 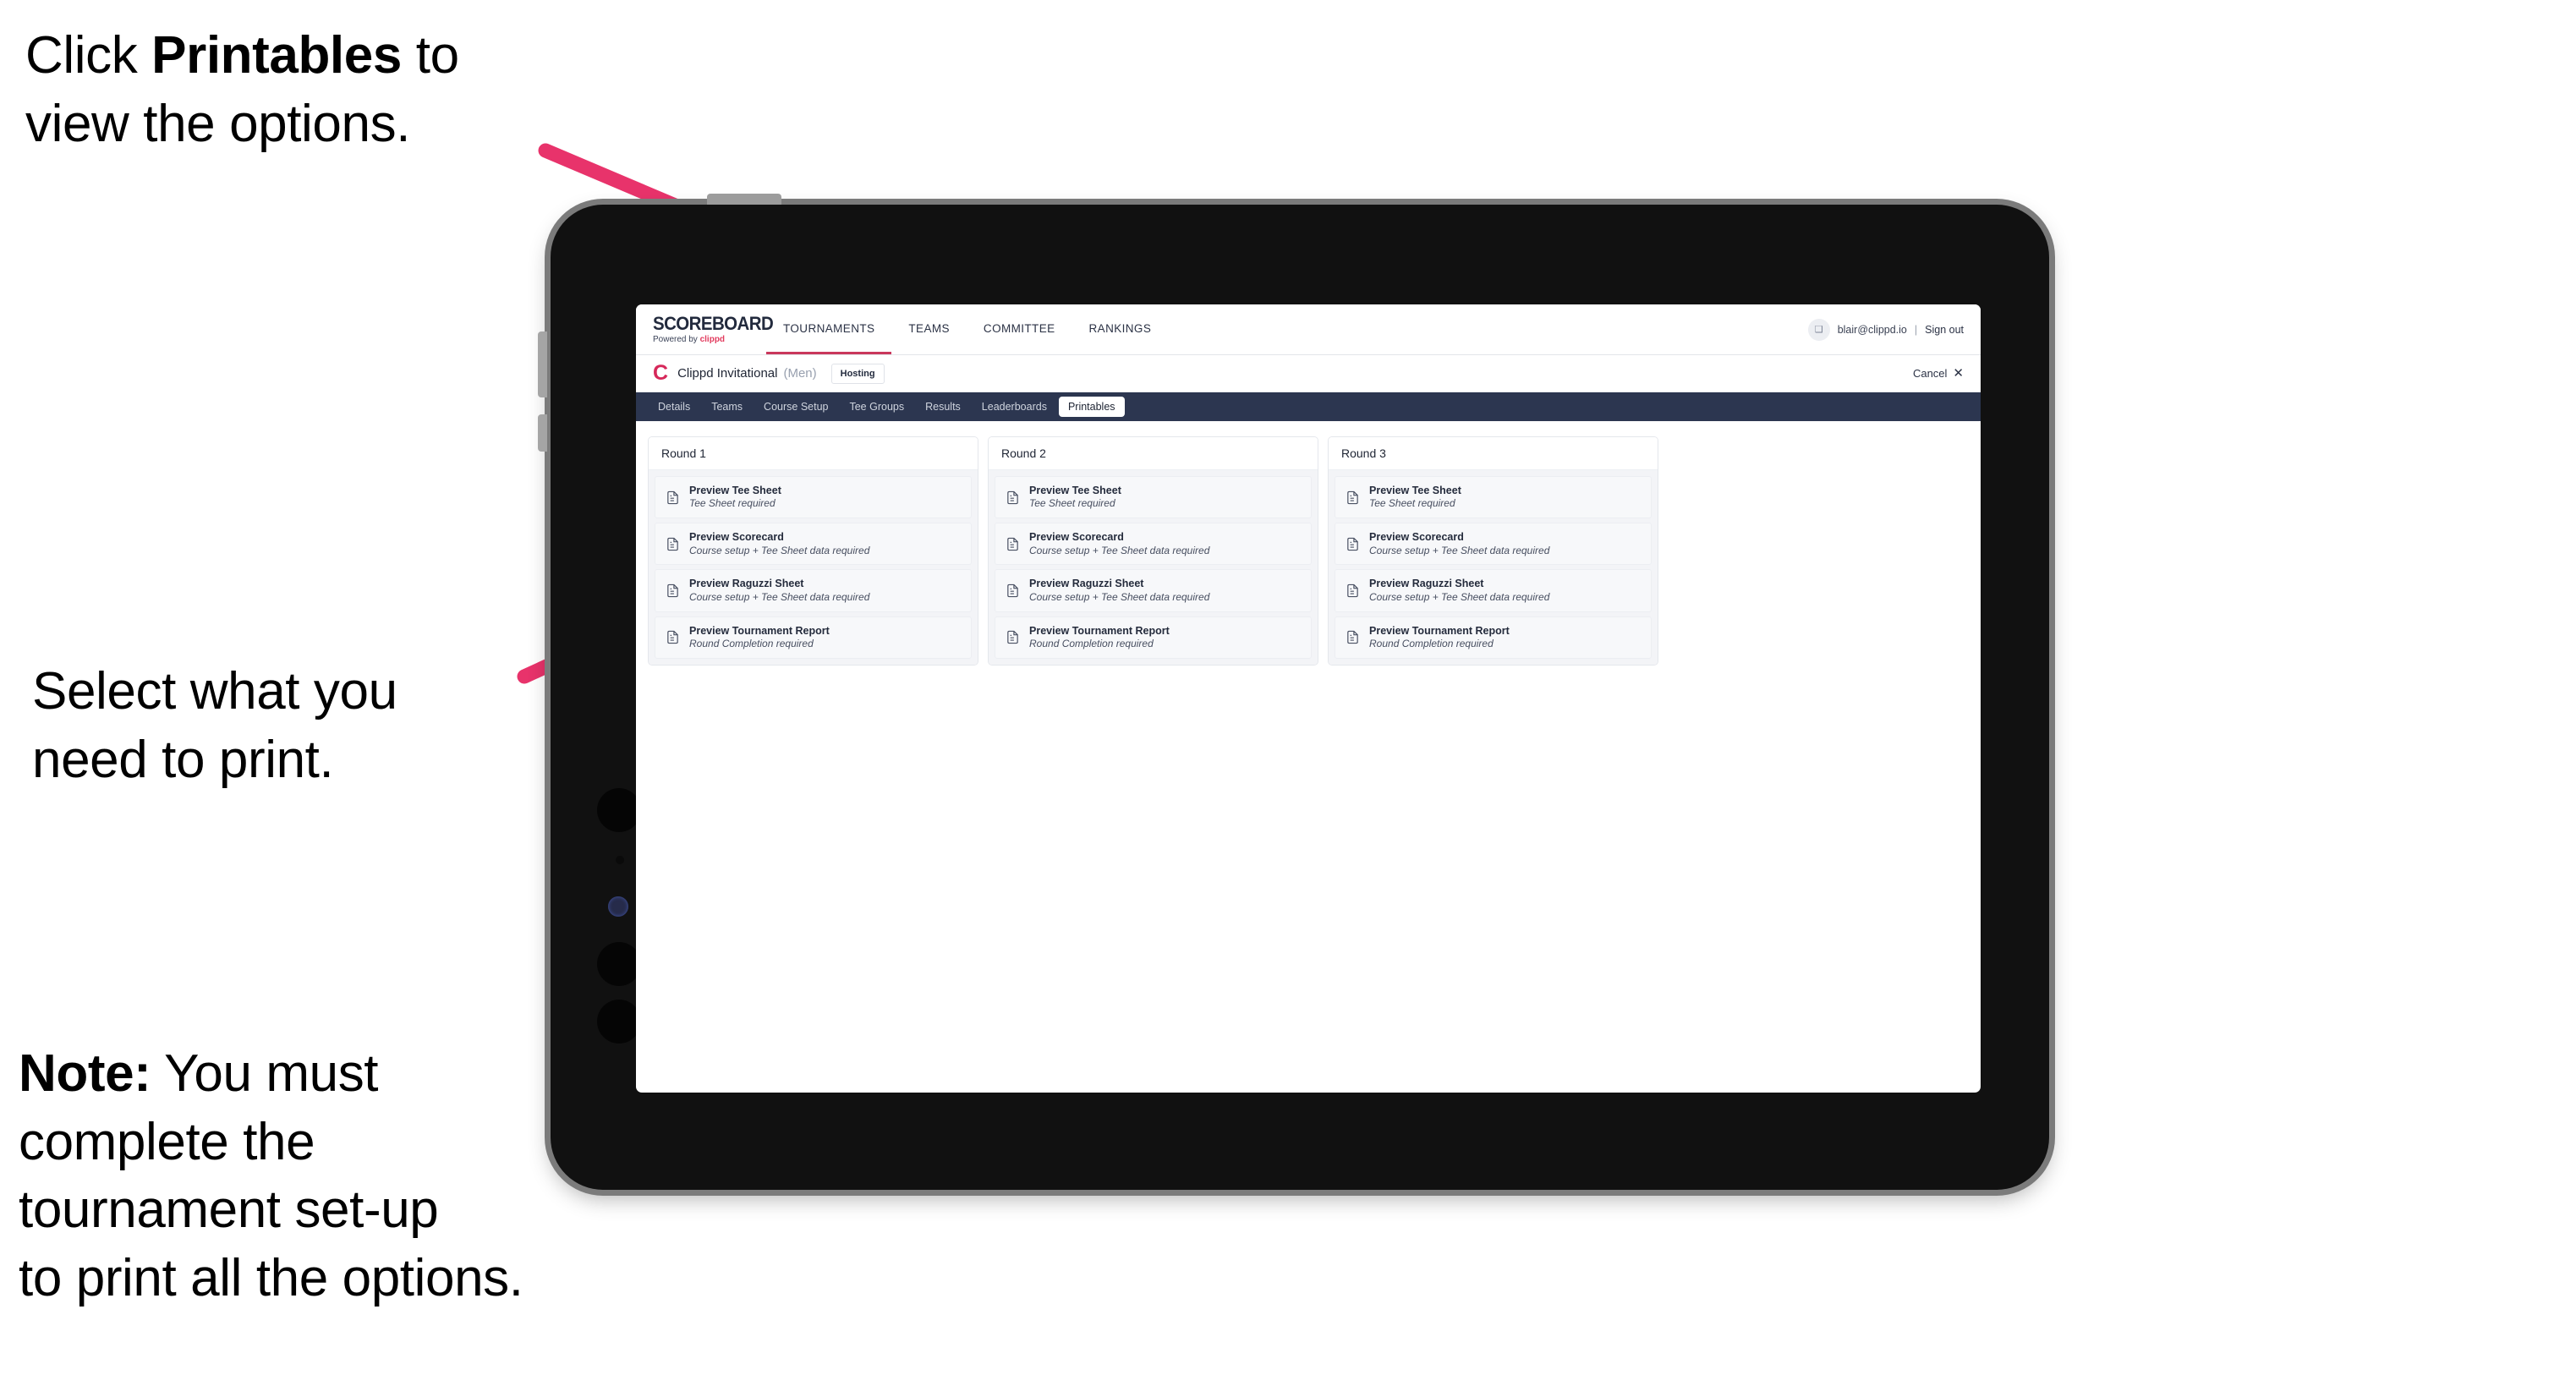 I want to click on tab-leaderboards: Leaderboards, so click(x=1014, y=407).